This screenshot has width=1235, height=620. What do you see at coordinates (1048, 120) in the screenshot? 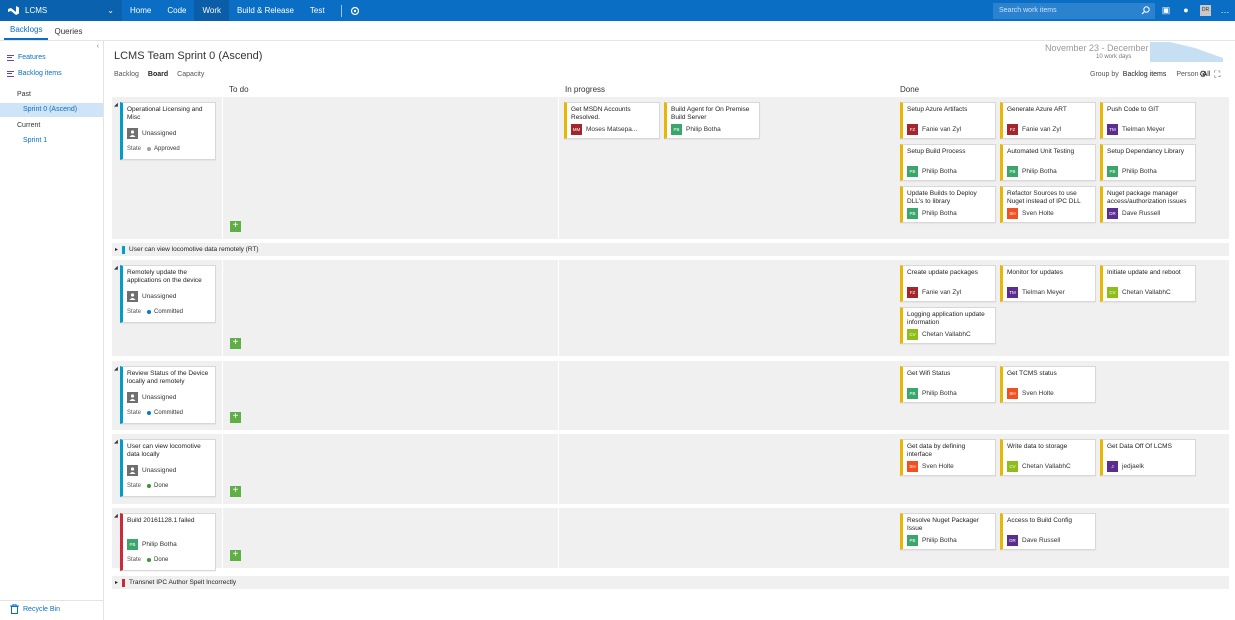
I see `task-card: Generate Azure ART FZ Fanie van Zyl` at bounding box center [1048, 120].